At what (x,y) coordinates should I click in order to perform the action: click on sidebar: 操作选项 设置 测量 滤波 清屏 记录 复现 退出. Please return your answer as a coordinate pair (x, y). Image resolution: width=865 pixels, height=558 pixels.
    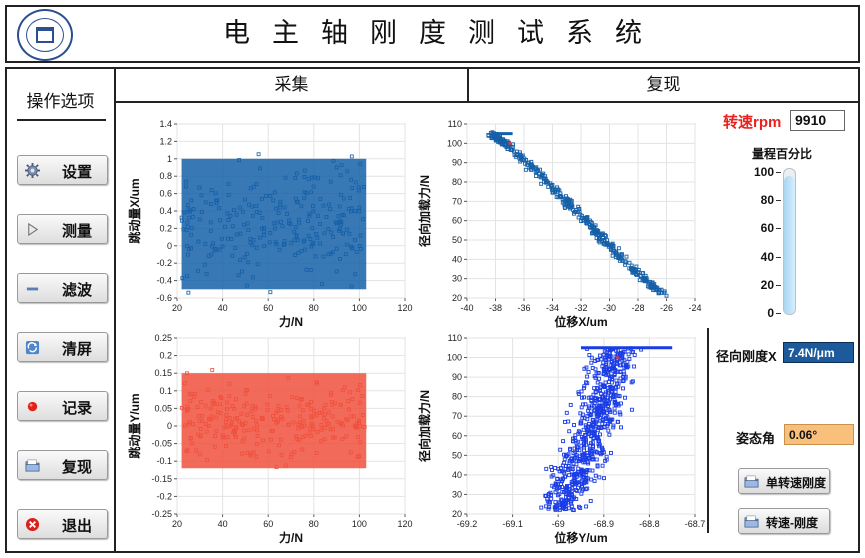
    Looking at the image, I should click on (60, 310).